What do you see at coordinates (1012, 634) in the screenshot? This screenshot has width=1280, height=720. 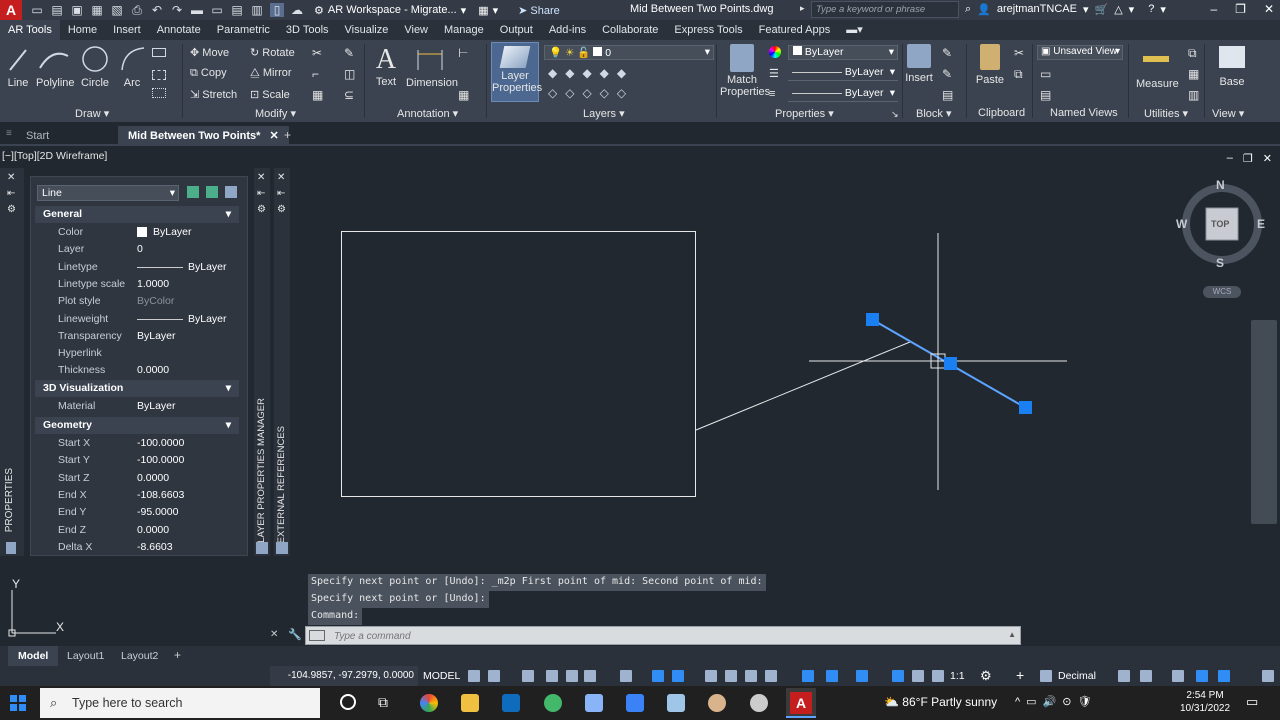 I see `command-history-toggle-icon: ▲` at bounding box center [1012, 634].